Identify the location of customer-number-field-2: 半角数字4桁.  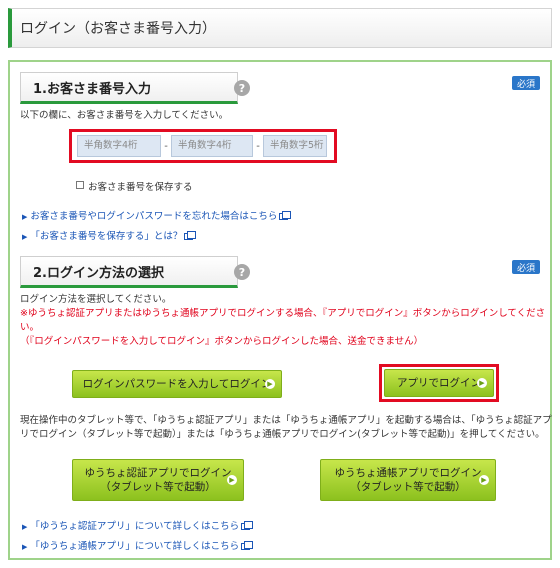
(212, 146).